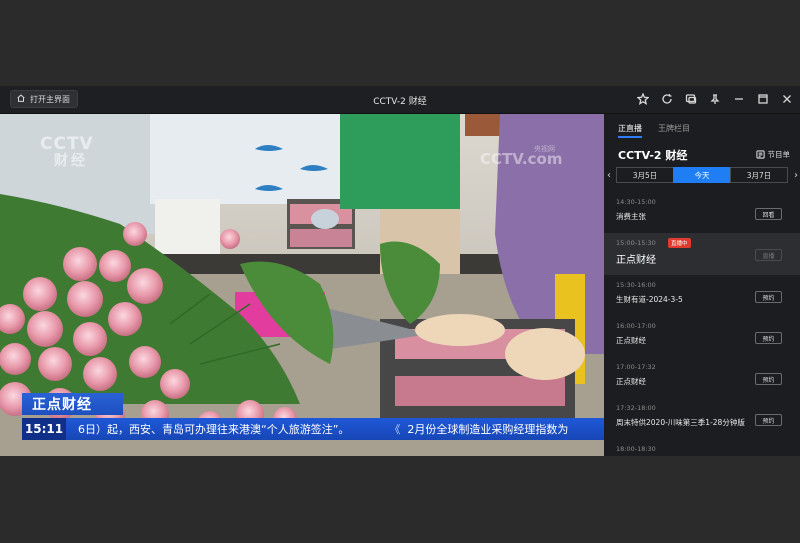 The height and width of the screenshot is (543, 800). Describe the element at coordinates (702, 418) in the screenshot. I see `program-item: 17:32-18:00 周末特供2020-川味第三季1-28分钟版 预约` at that location.